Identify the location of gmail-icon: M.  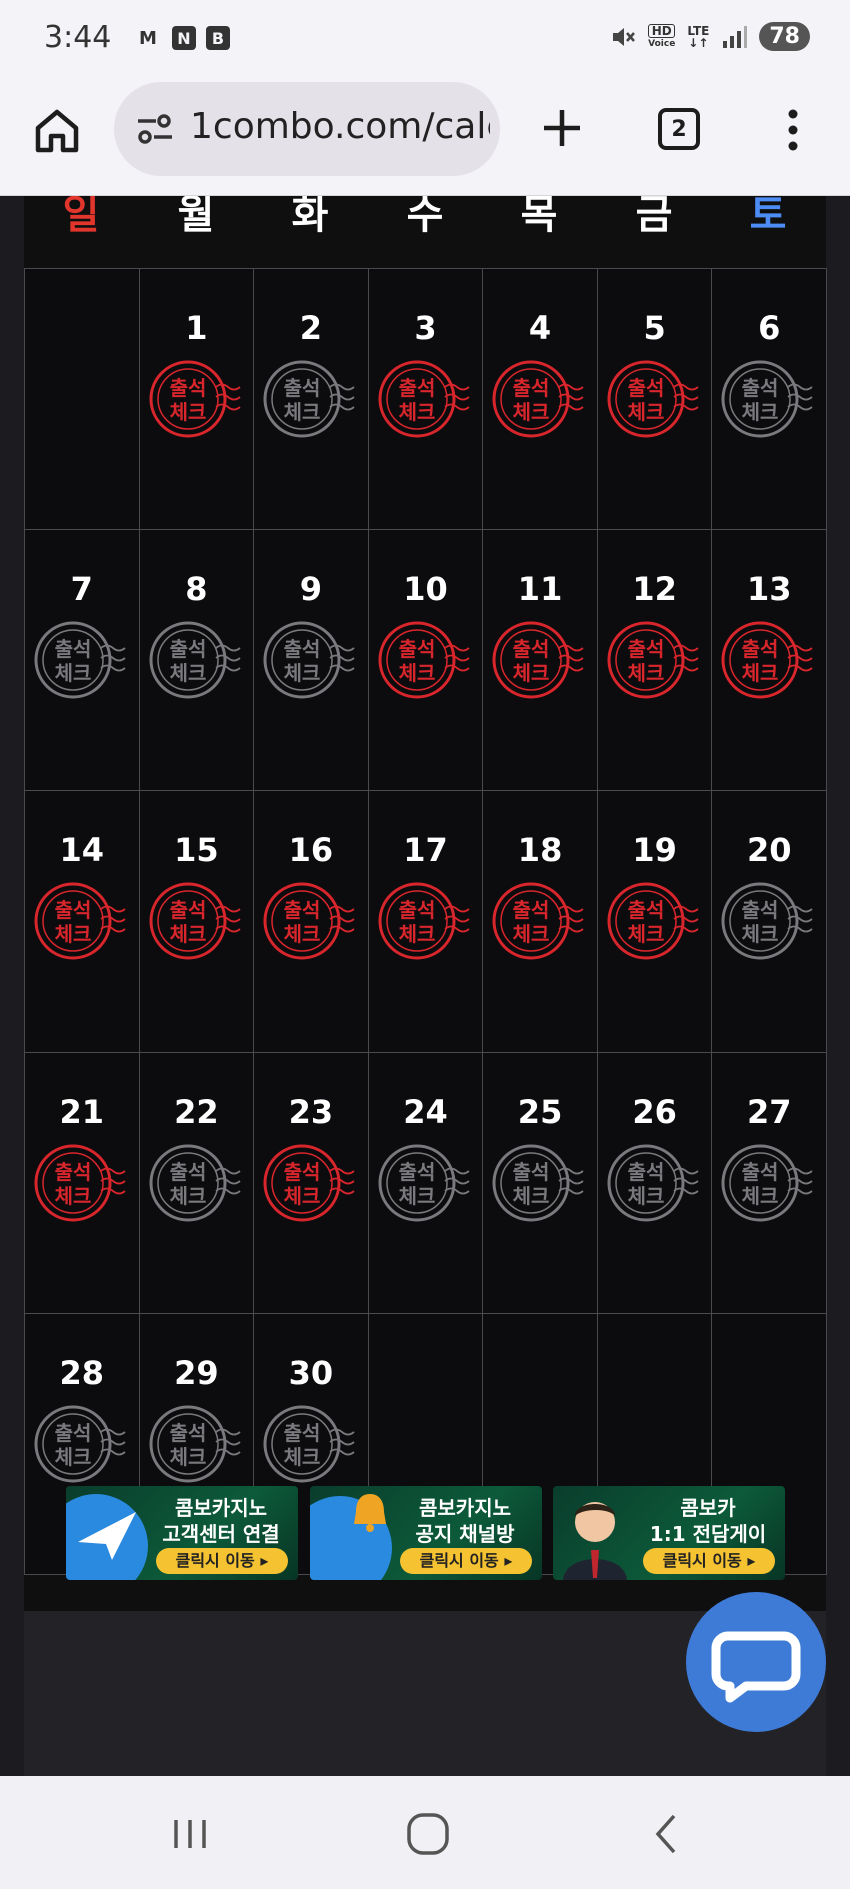
(148, 38).